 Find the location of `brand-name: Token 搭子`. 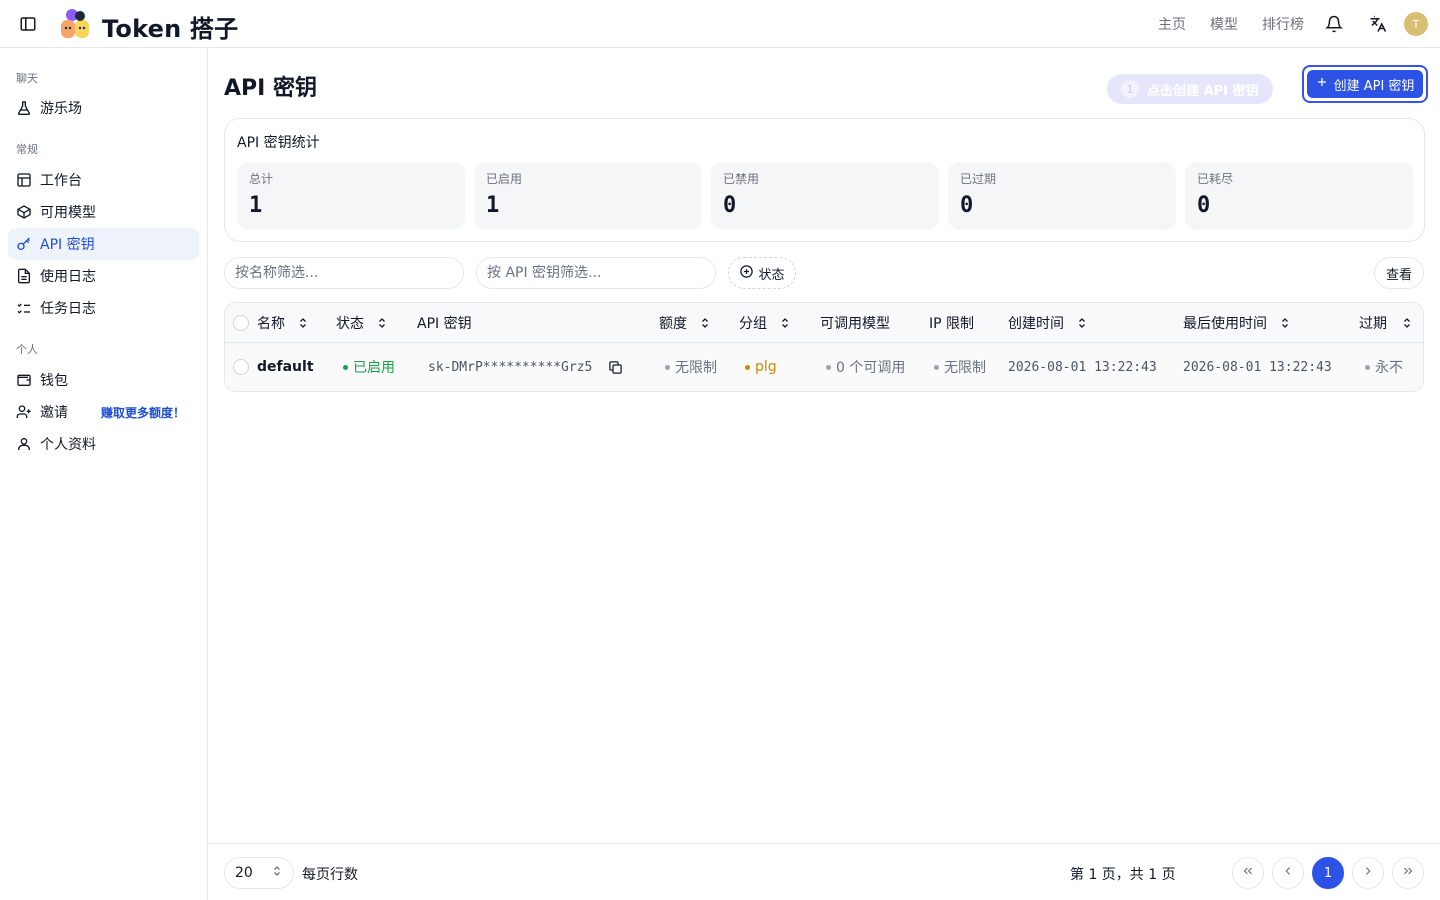

brand-name: Token 搭子 is located at coordinates (170, 26).